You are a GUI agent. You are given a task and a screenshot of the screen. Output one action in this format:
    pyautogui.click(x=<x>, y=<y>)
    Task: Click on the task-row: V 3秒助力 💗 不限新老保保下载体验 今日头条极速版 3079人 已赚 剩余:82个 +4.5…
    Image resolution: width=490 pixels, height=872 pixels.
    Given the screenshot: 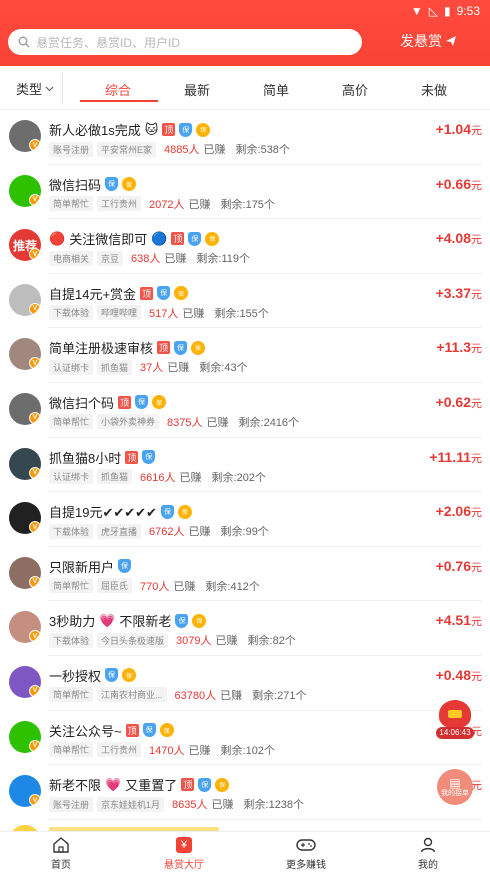 What is the action you would take?
    pyautogui.click(x=245, y=628)
    